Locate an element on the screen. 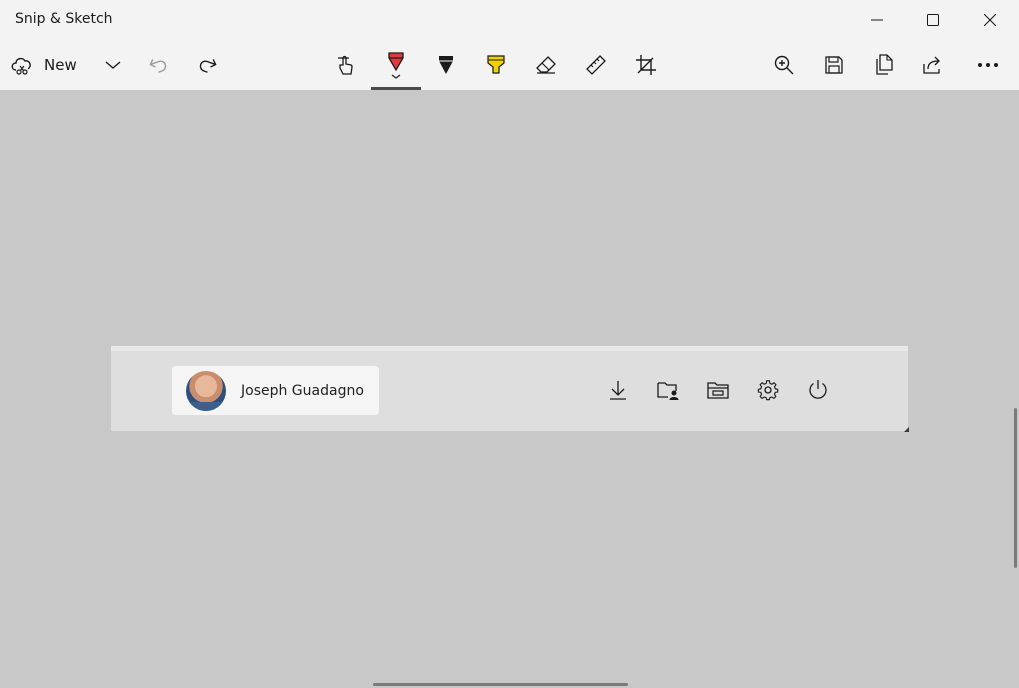  eraser-button is located at coordinates (546, 65).